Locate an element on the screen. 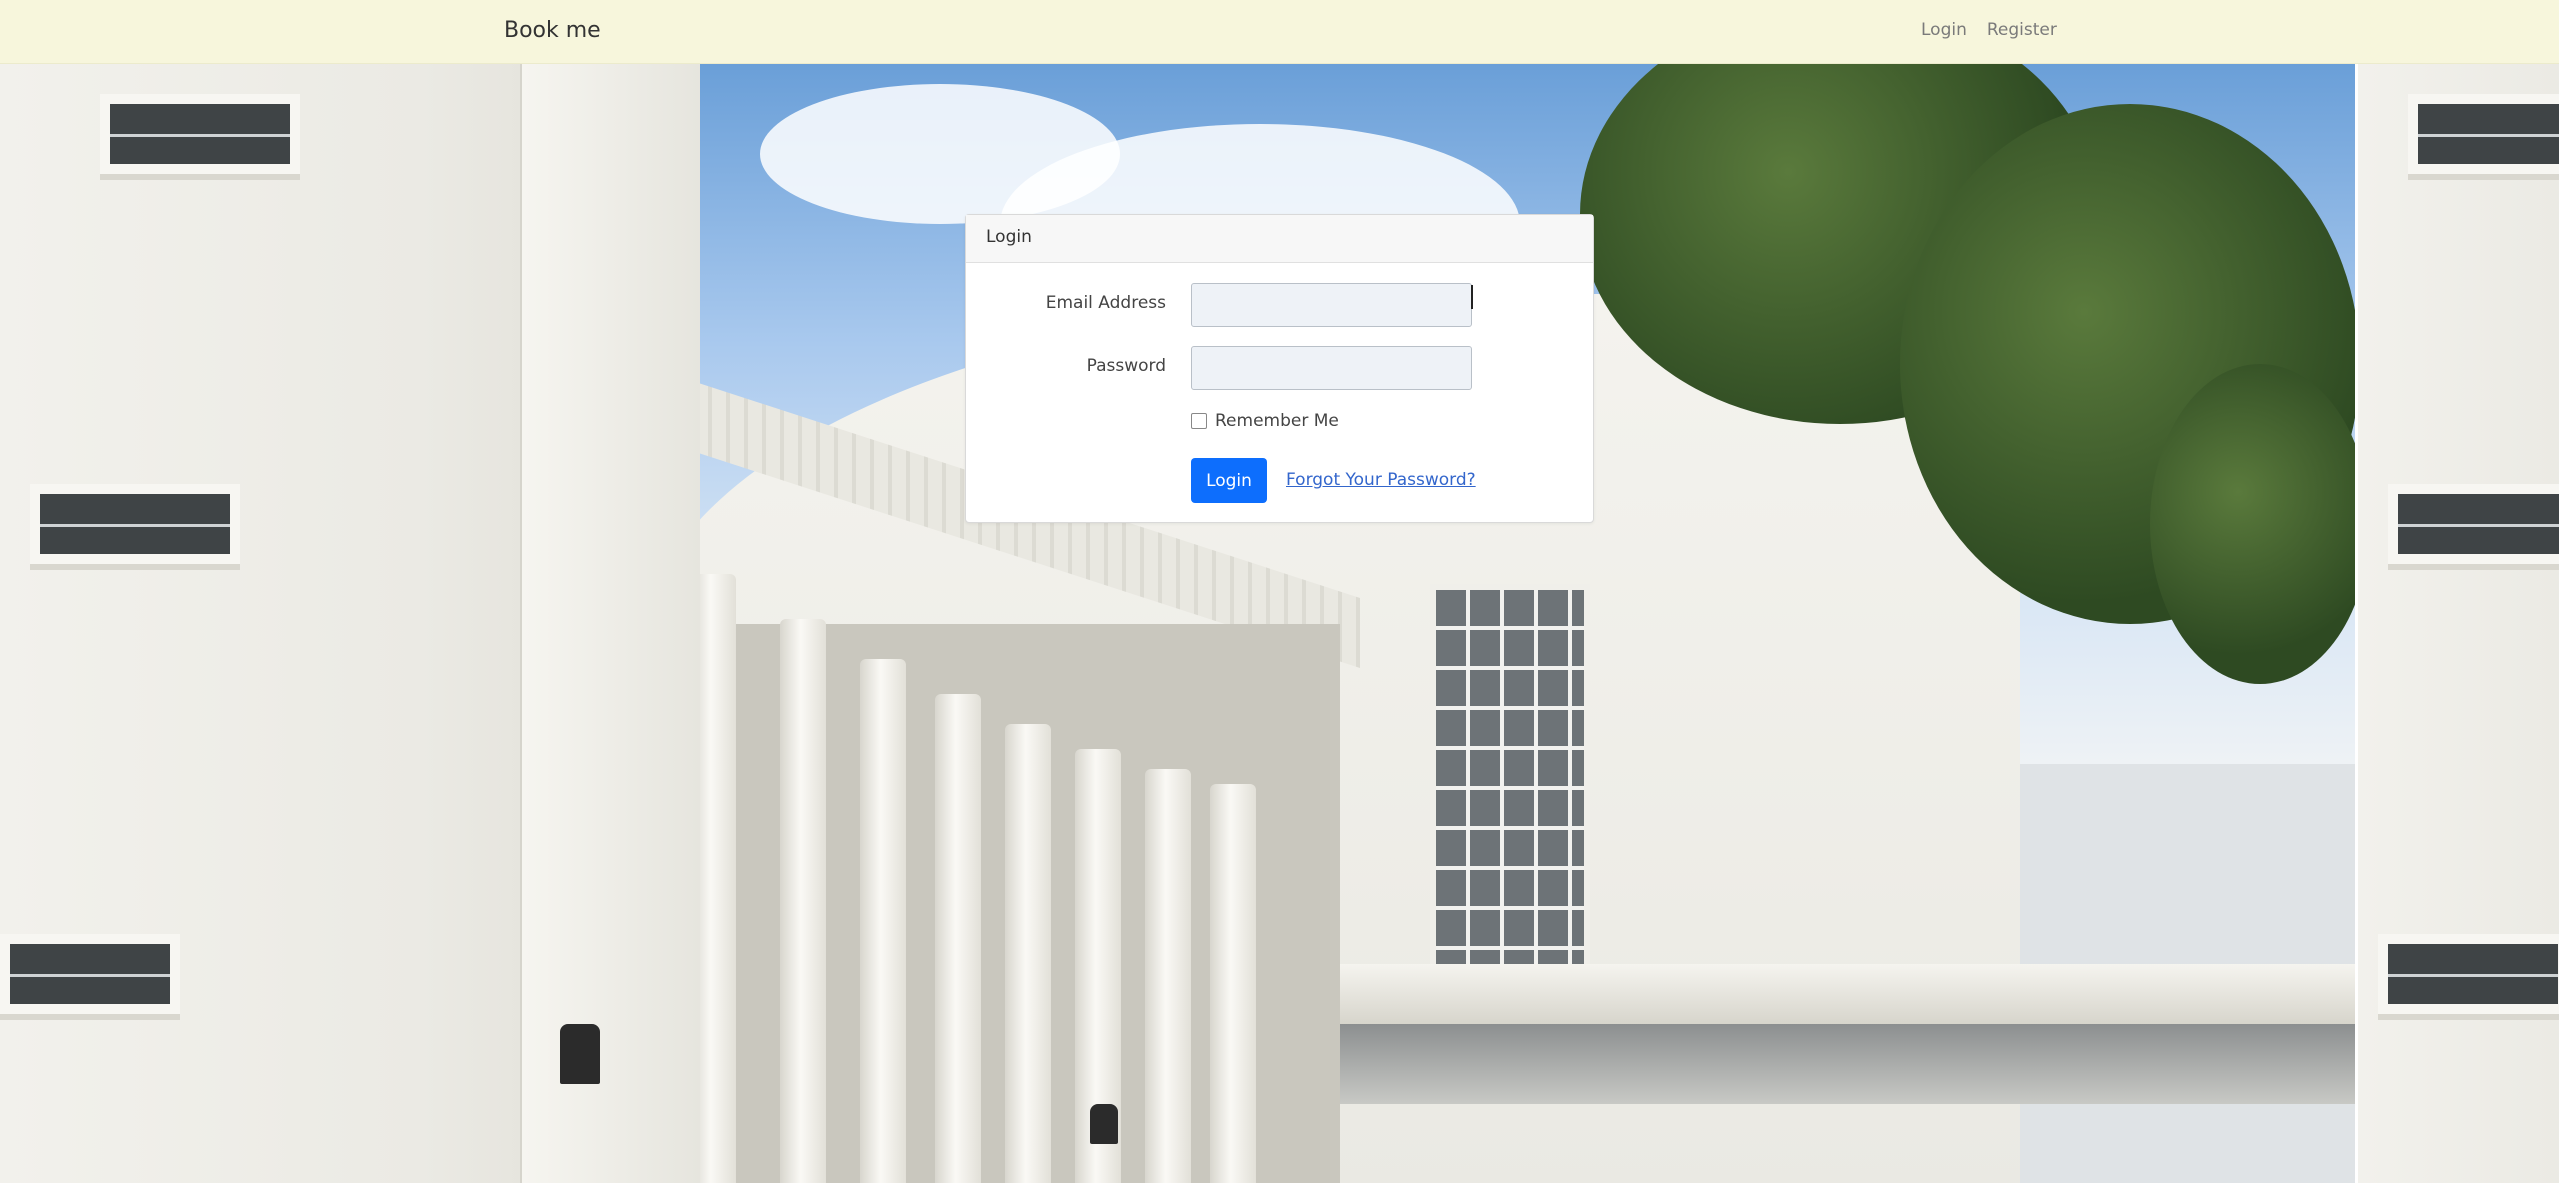 The height and width of the screenshot is (1183, 2559). forgot-password-link: Forgot Your Password? is located at coordinates (1381, 480).